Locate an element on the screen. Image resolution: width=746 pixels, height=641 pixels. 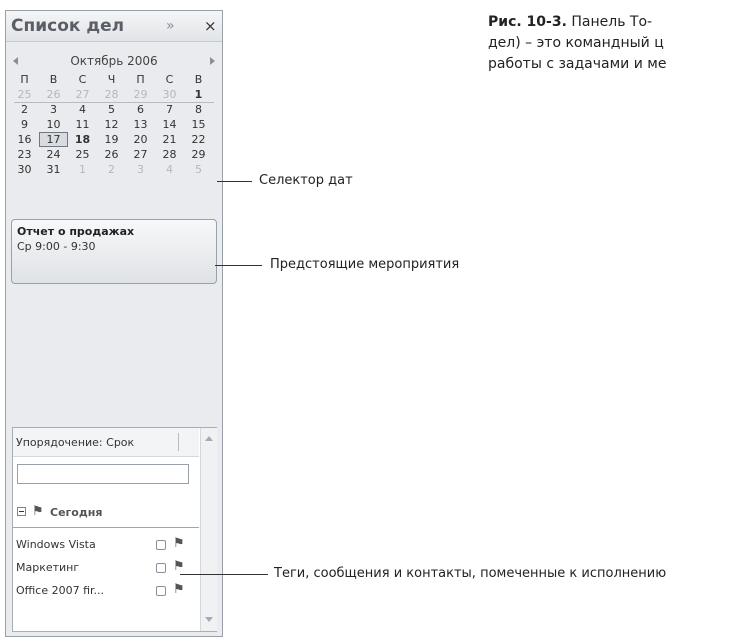
column-divider is located at coordinates (178, 442).